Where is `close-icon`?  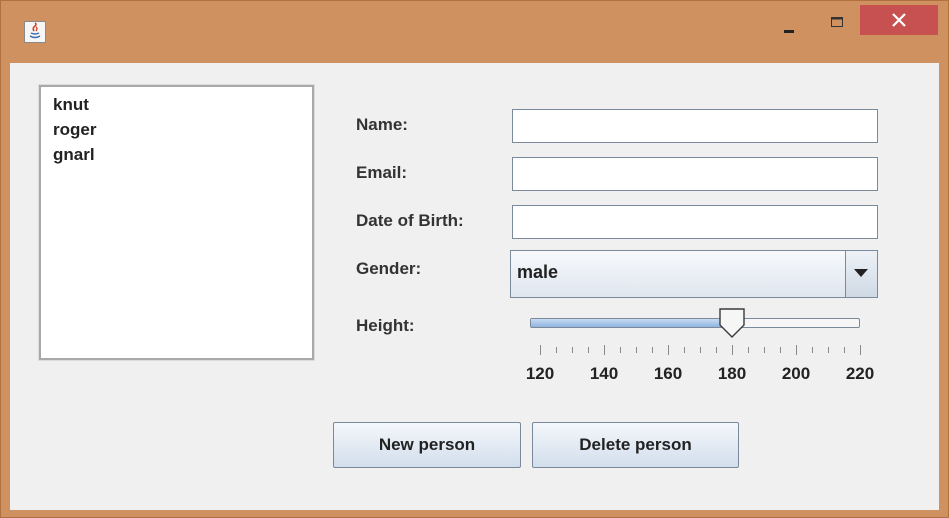 close-icon is located at coordinates (899, 20).